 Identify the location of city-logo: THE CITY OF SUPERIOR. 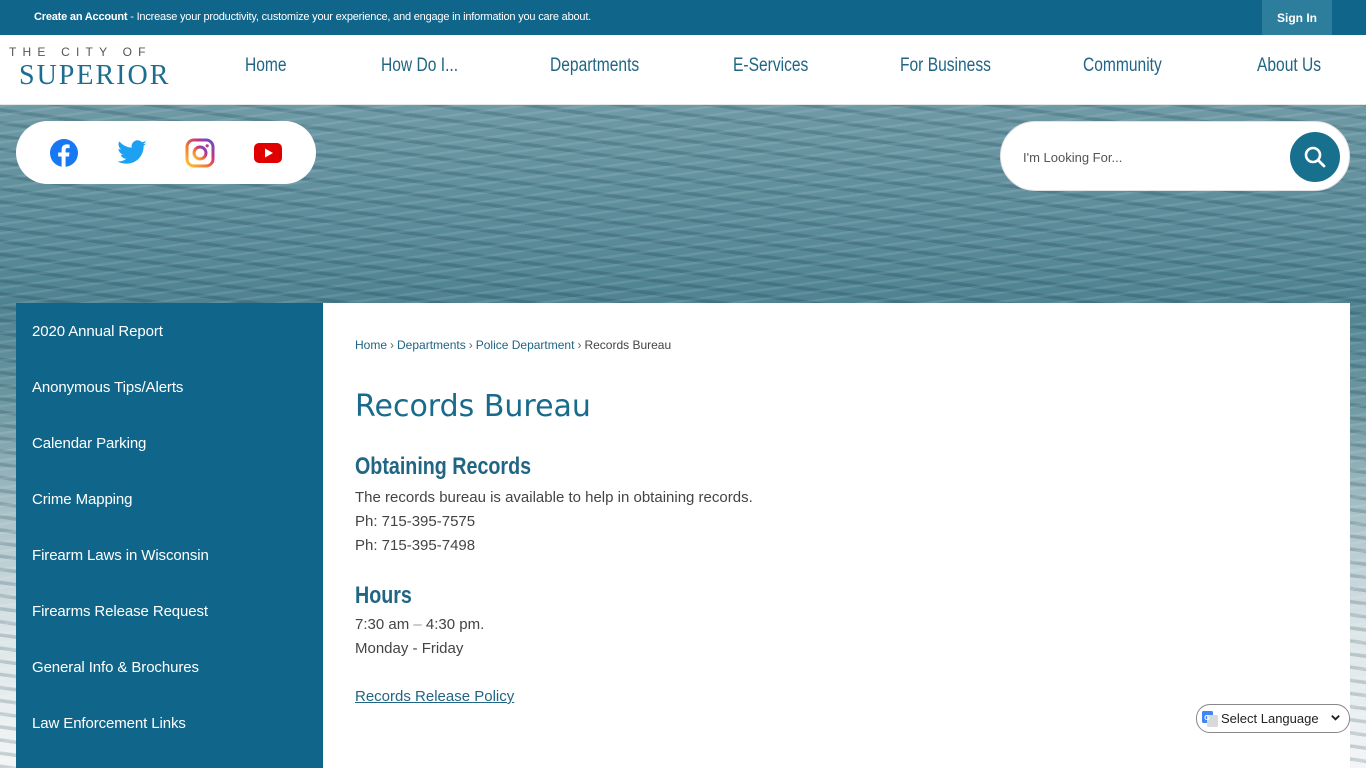
(94, 70).